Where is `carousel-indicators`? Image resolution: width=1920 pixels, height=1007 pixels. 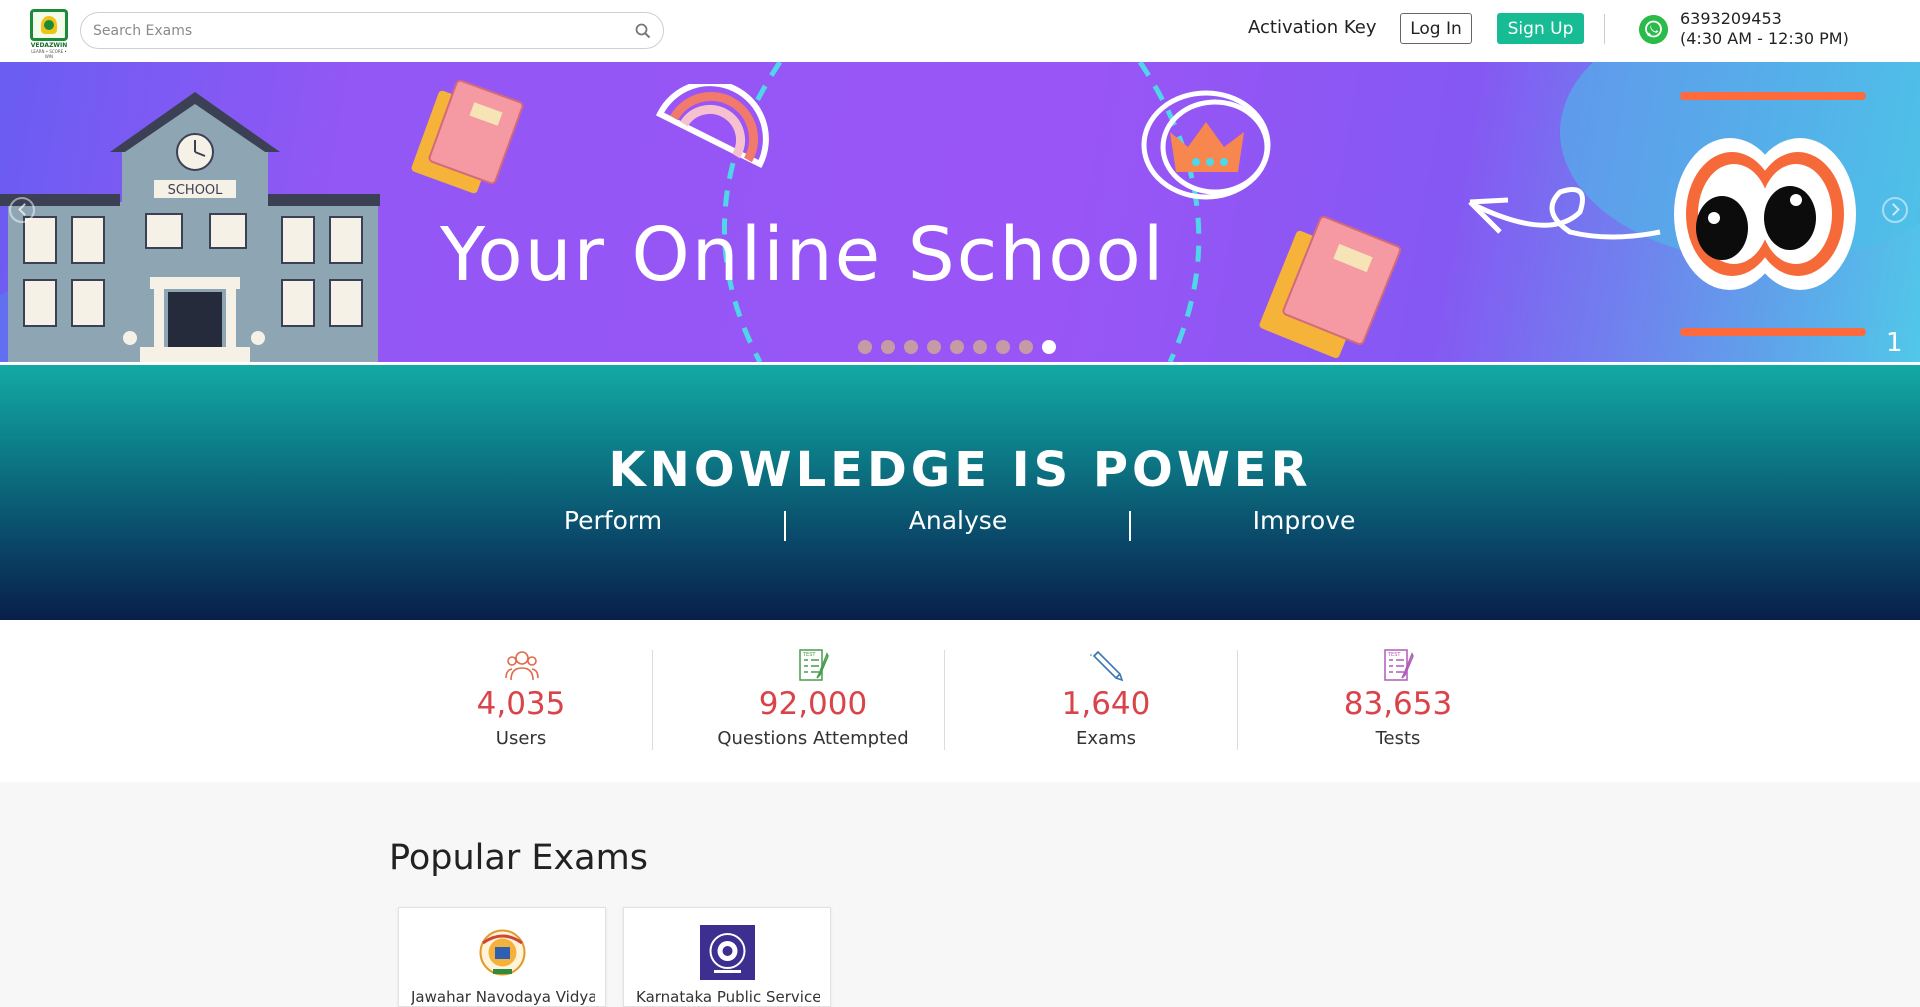 carousel-indicators is located at coordinates (957, 348).